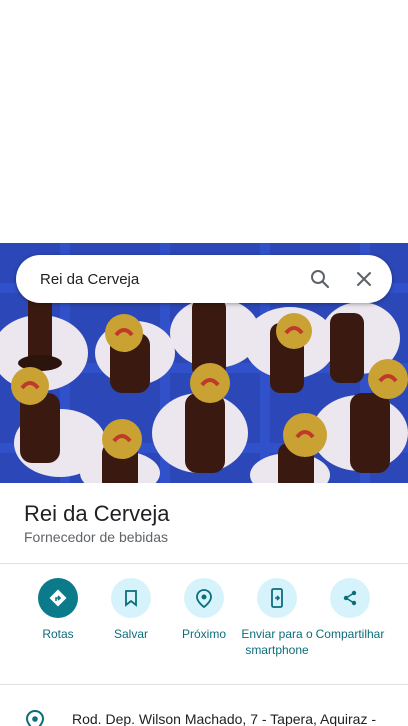 The width and height of the screenshot is (408, 726). Describe the element at coordinates (130, 634) in the screenshot. I see `save-label: Salvar` at that location.